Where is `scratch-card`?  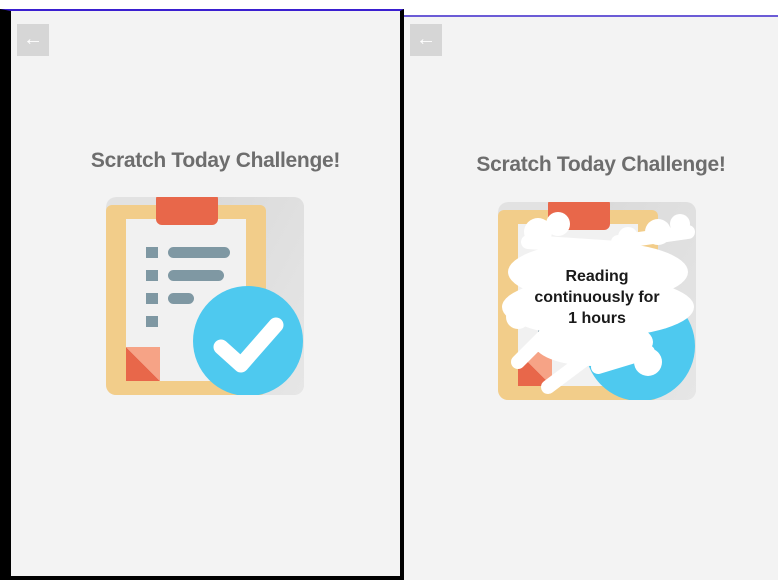 scratch-card is located at coordinates (205, 296).